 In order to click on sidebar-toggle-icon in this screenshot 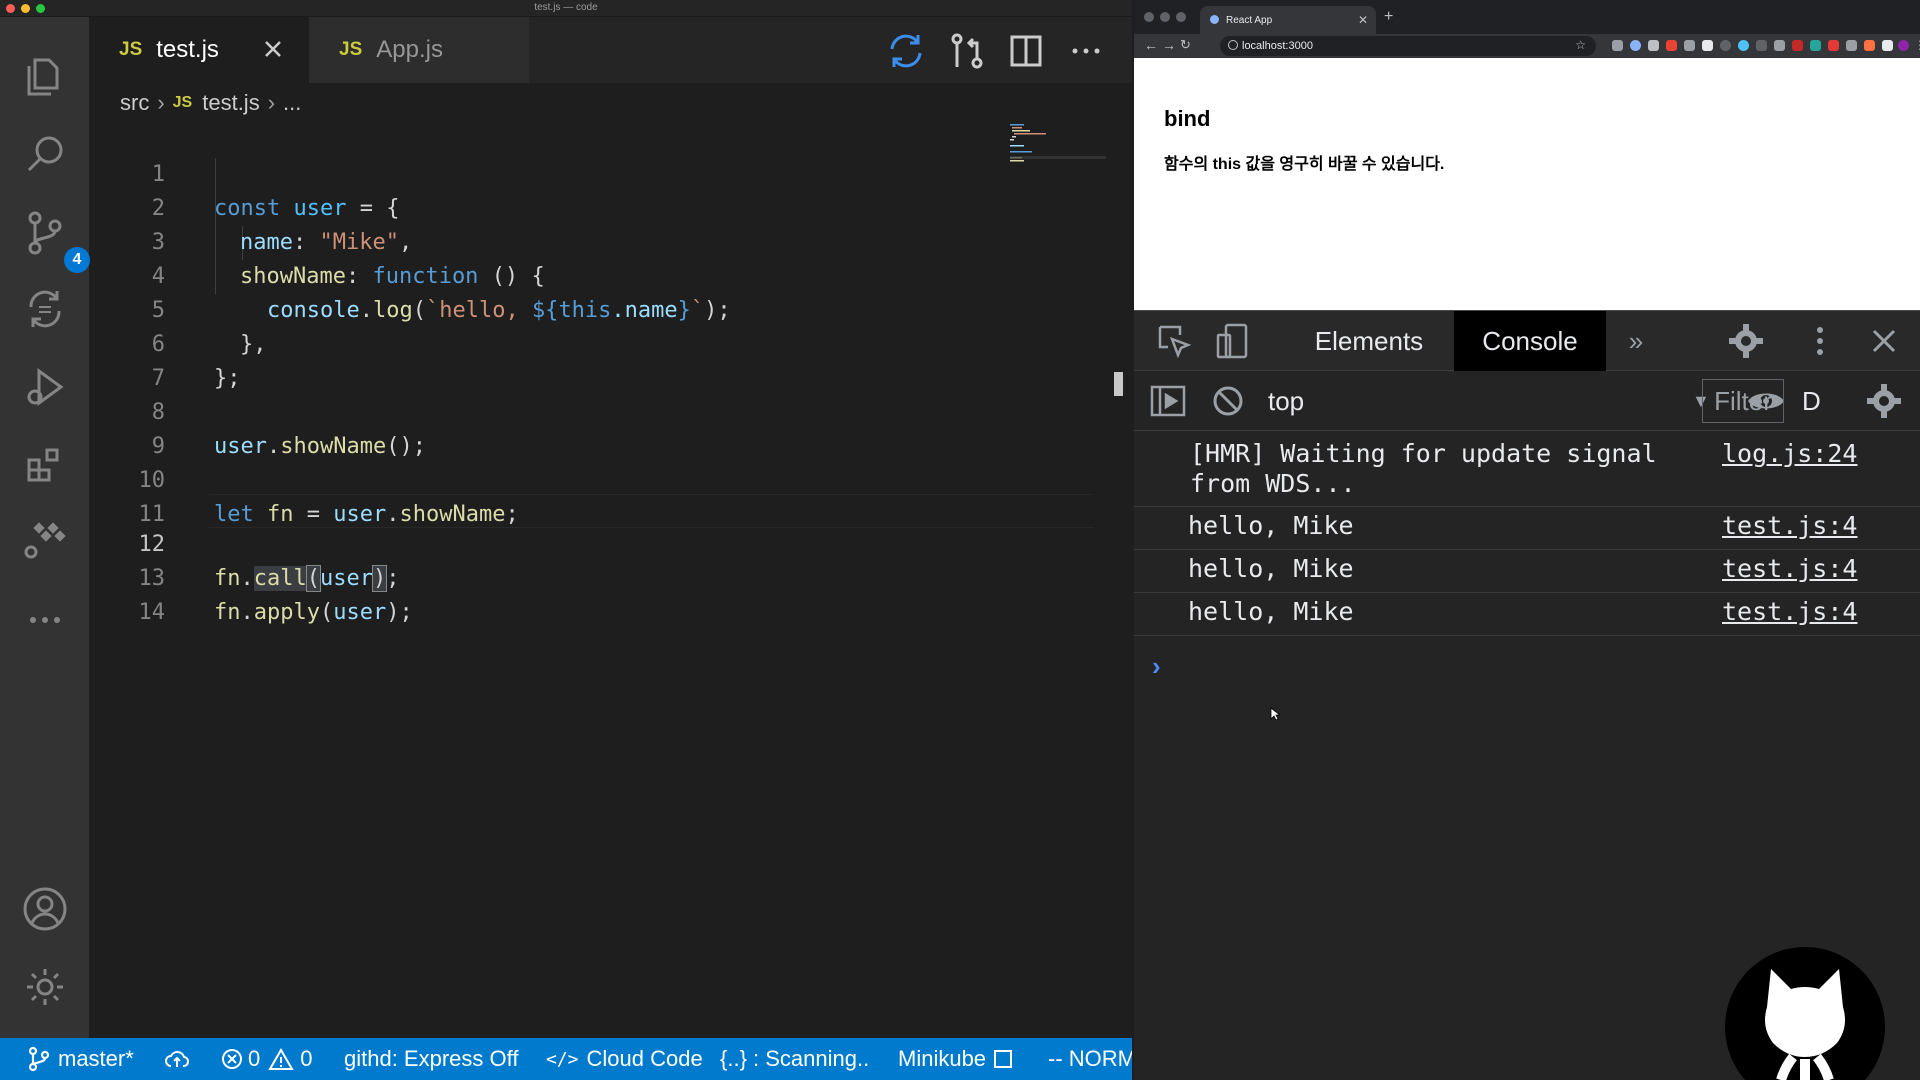, I will do `click(1168, 401)`.